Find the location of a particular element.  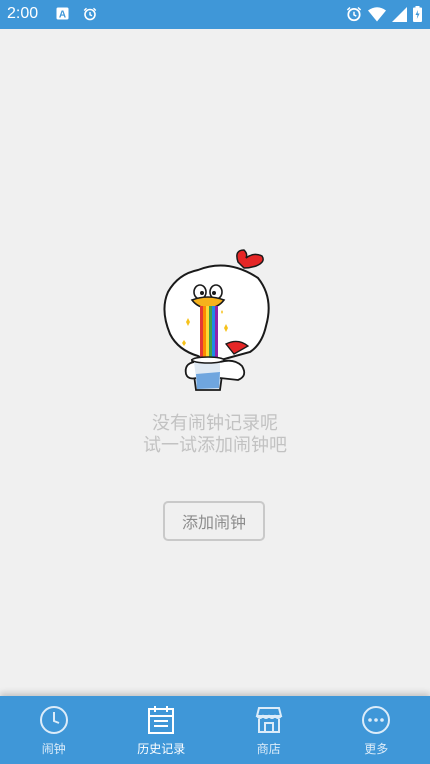

status-bar: 2:00 A is located at coordinates (215, 14).